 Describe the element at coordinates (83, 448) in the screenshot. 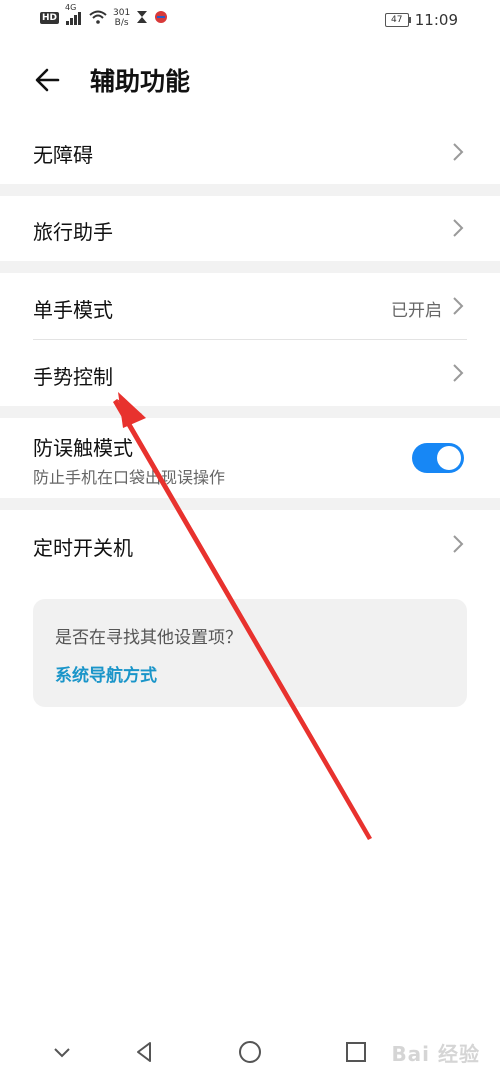

I see `settings-item-label: 防误触模式` at that location.